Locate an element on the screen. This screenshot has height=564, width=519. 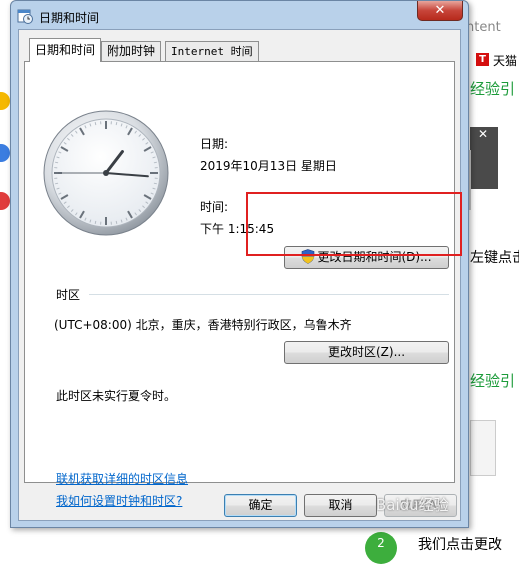
tab-date-time: 日期和时间 is located at coordinates (65, 50).